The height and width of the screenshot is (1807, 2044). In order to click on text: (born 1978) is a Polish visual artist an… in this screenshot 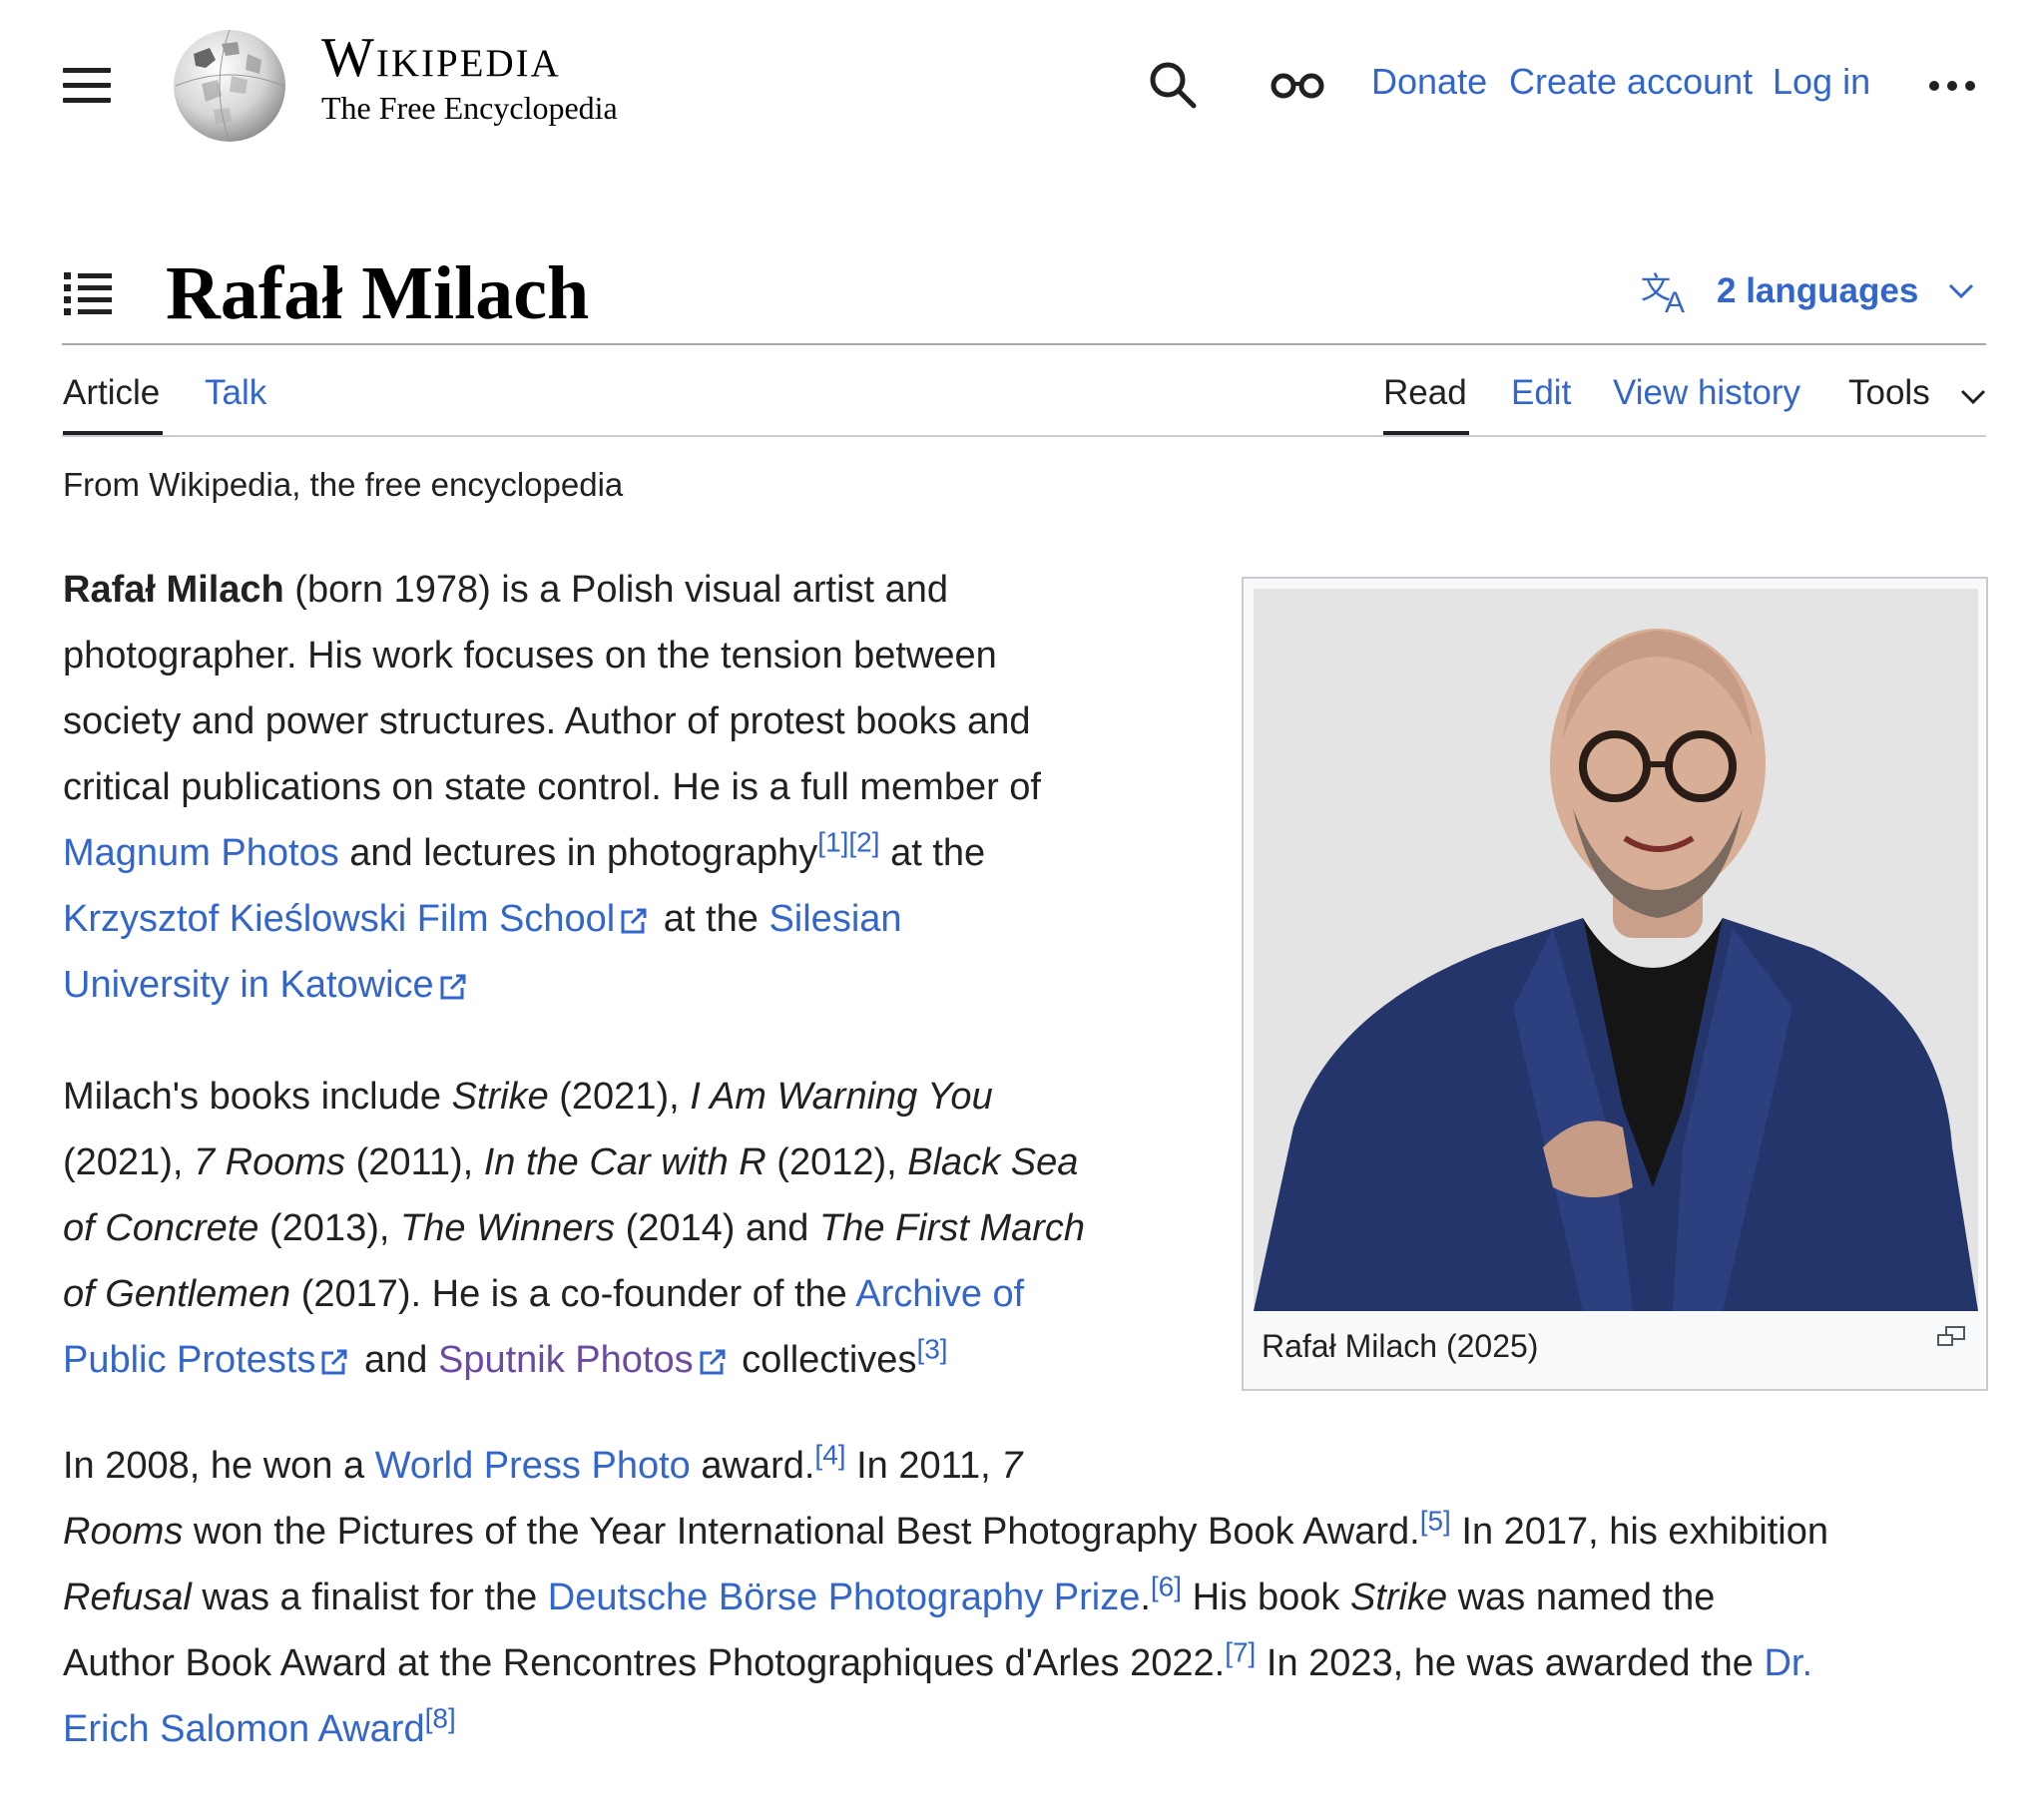, I will do `click(616, 590)`.